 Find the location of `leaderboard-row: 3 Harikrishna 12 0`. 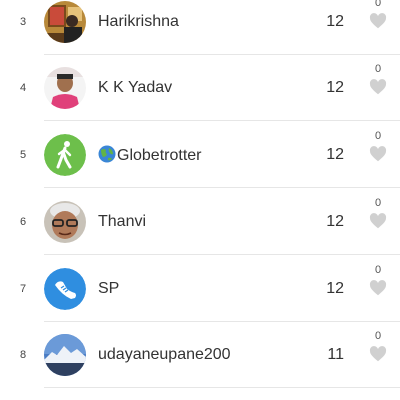

leaderboard-row: 3 Harikrishna 12 0 is located at coordinates (200, 27).